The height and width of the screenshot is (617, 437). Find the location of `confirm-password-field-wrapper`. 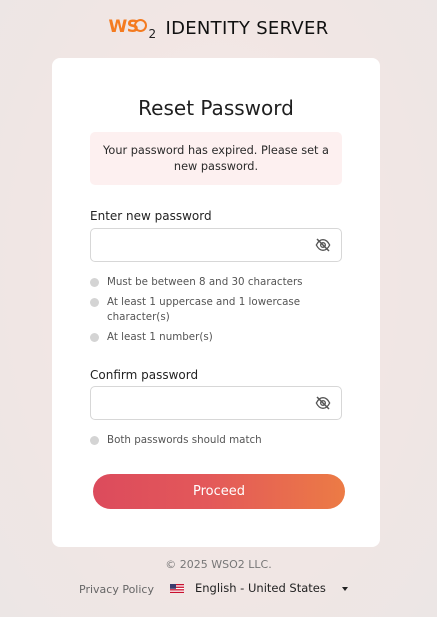

confirm-password-field-wrapper is located at coordinates (216, 403).